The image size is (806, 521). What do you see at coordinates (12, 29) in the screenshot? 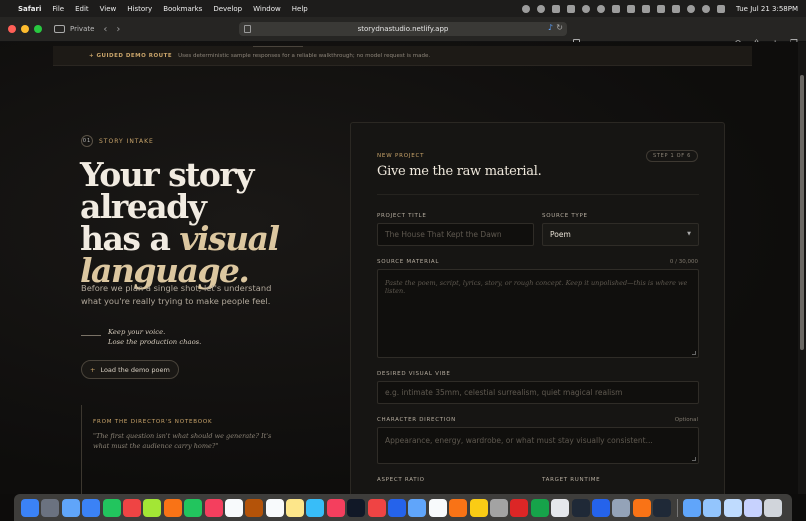
I see `close-window-button` at bounding box center [12, 29].